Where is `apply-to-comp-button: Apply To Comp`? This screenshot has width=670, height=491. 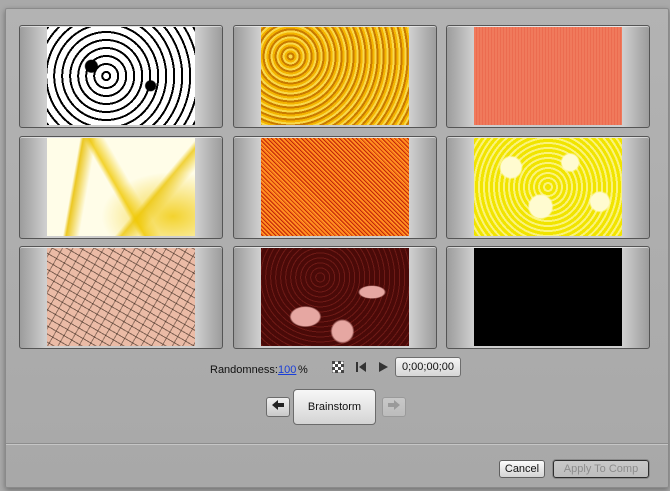 apply-to-comp-button: Apply To Comp is located at coordinates (601, 469).